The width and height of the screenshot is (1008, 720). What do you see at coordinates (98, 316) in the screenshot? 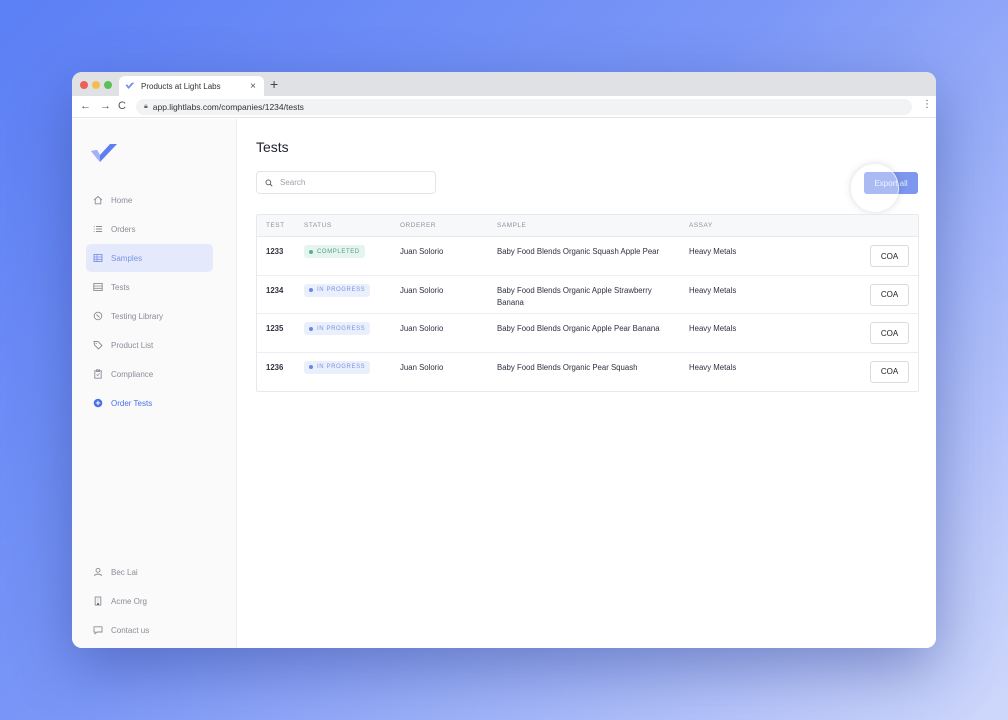
I see `book-icon` at bounding box center [98, 316].